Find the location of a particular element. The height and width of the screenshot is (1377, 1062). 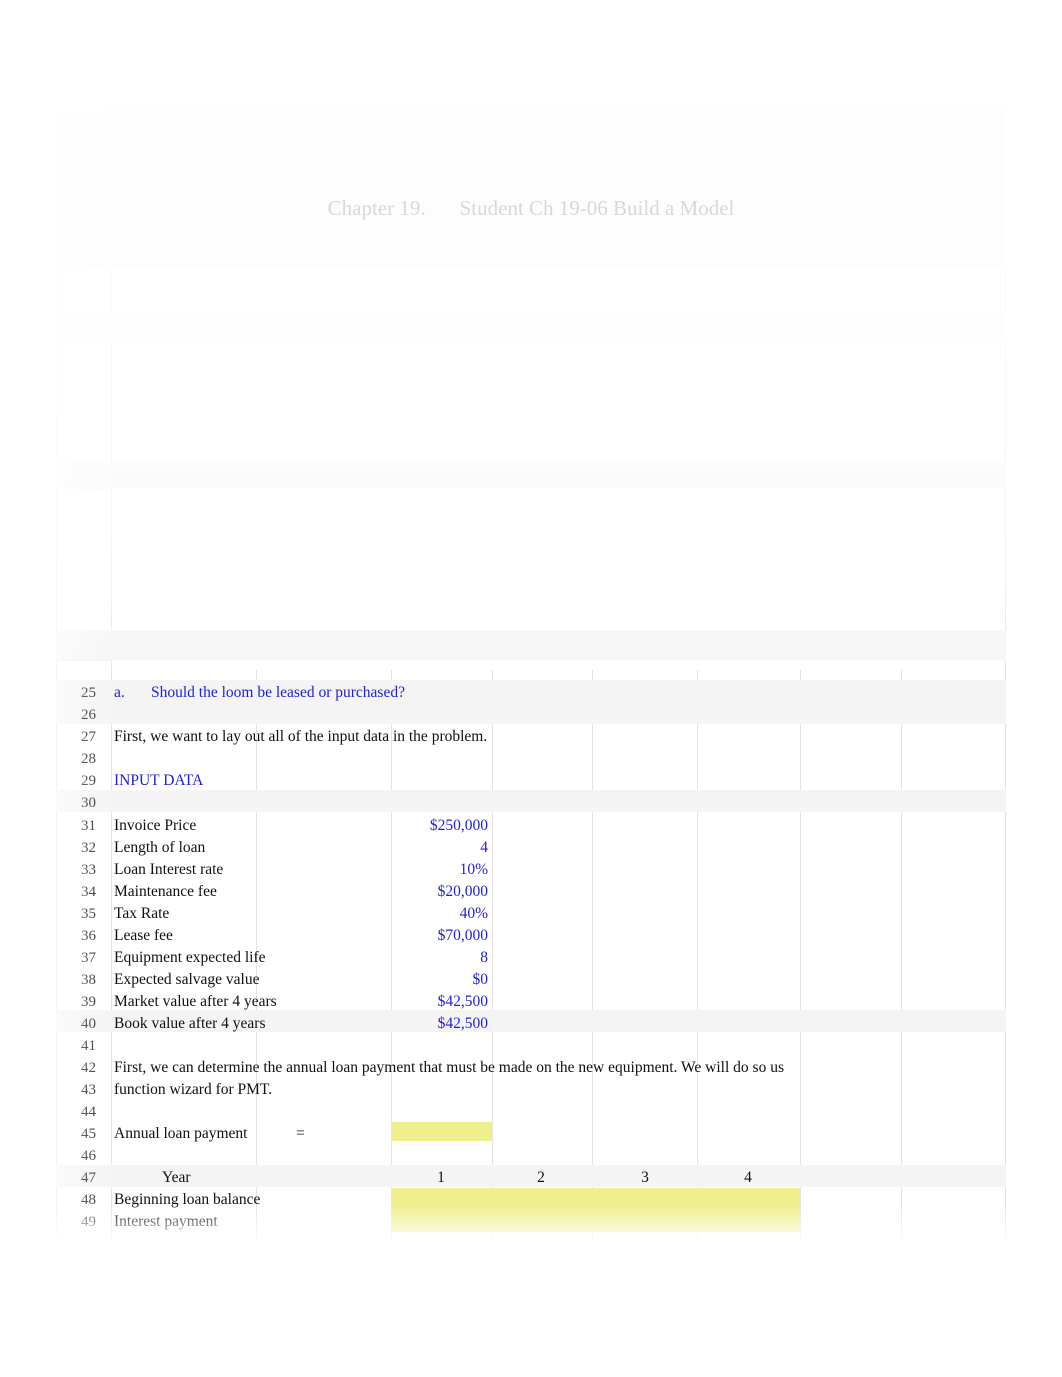

question-text: Should the loom be leased or purchased? is located at coordinates (278, 692).